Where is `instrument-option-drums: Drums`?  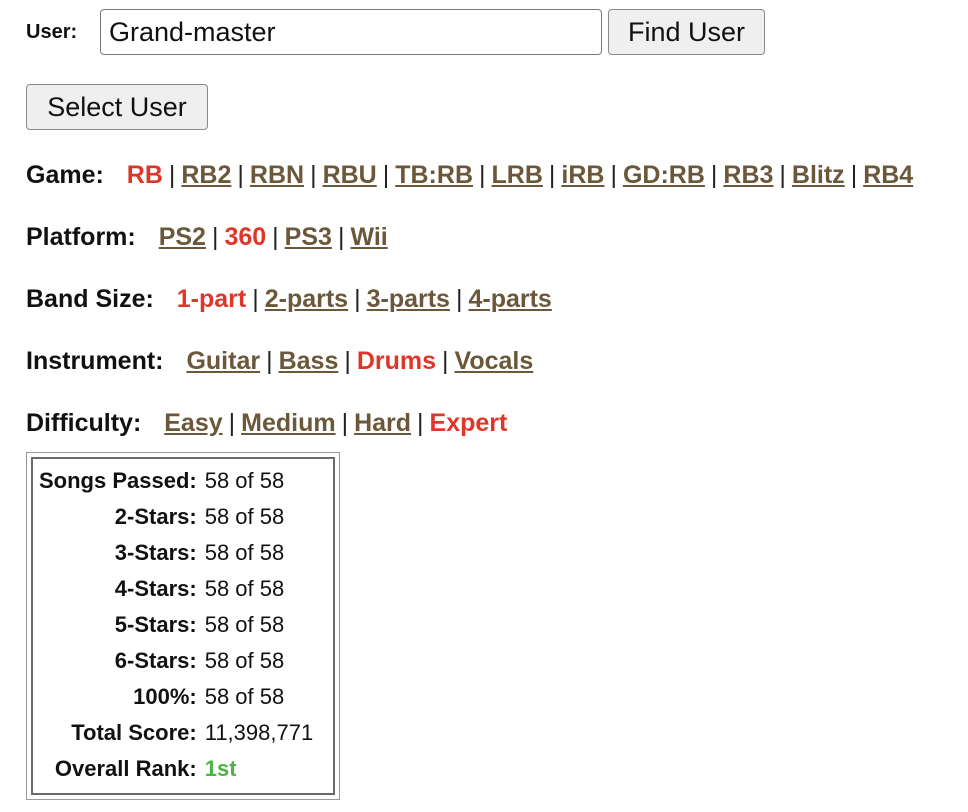
instrument-option-drums: Drums is located at coordinates (396, 361).